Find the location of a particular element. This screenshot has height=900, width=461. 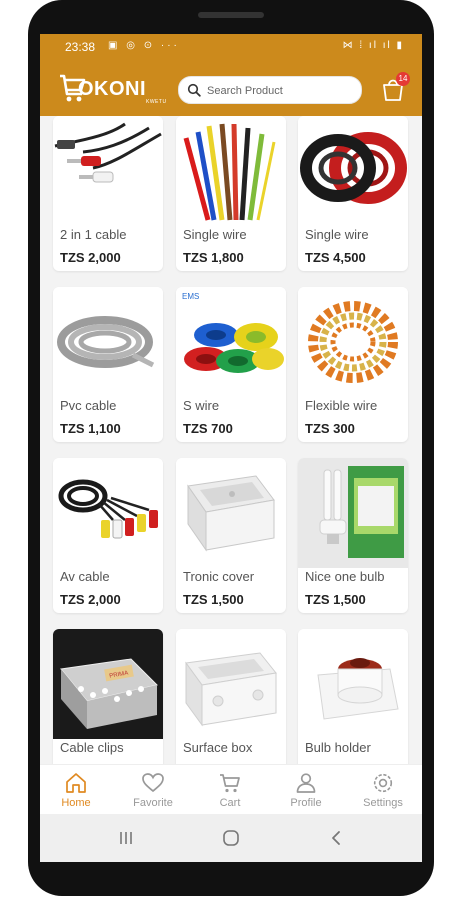

settings-icon is located at coordinates (383, 783).